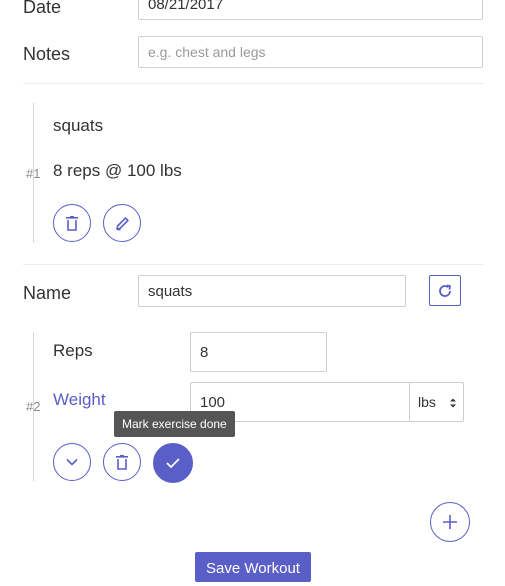  Describe the element at coordinates (427, 402) in the screenshot. I see `unit-select-value: lbs` at that location.